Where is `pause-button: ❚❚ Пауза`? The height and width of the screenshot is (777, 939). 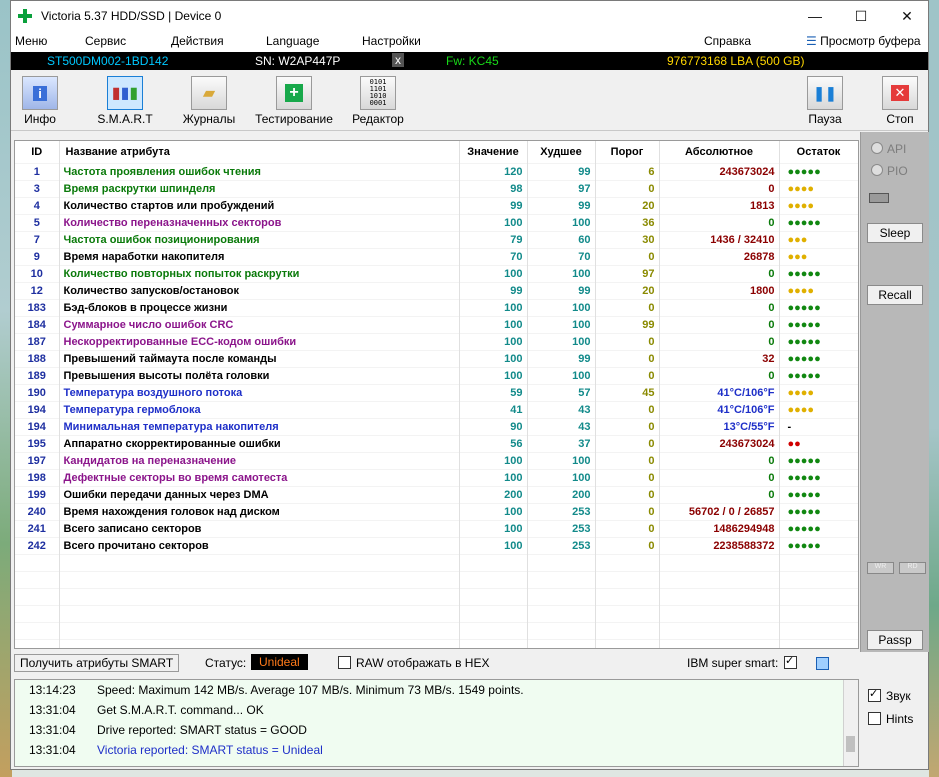
pause-button: ❚❚ Пауза is located at coordinates (825, 101).